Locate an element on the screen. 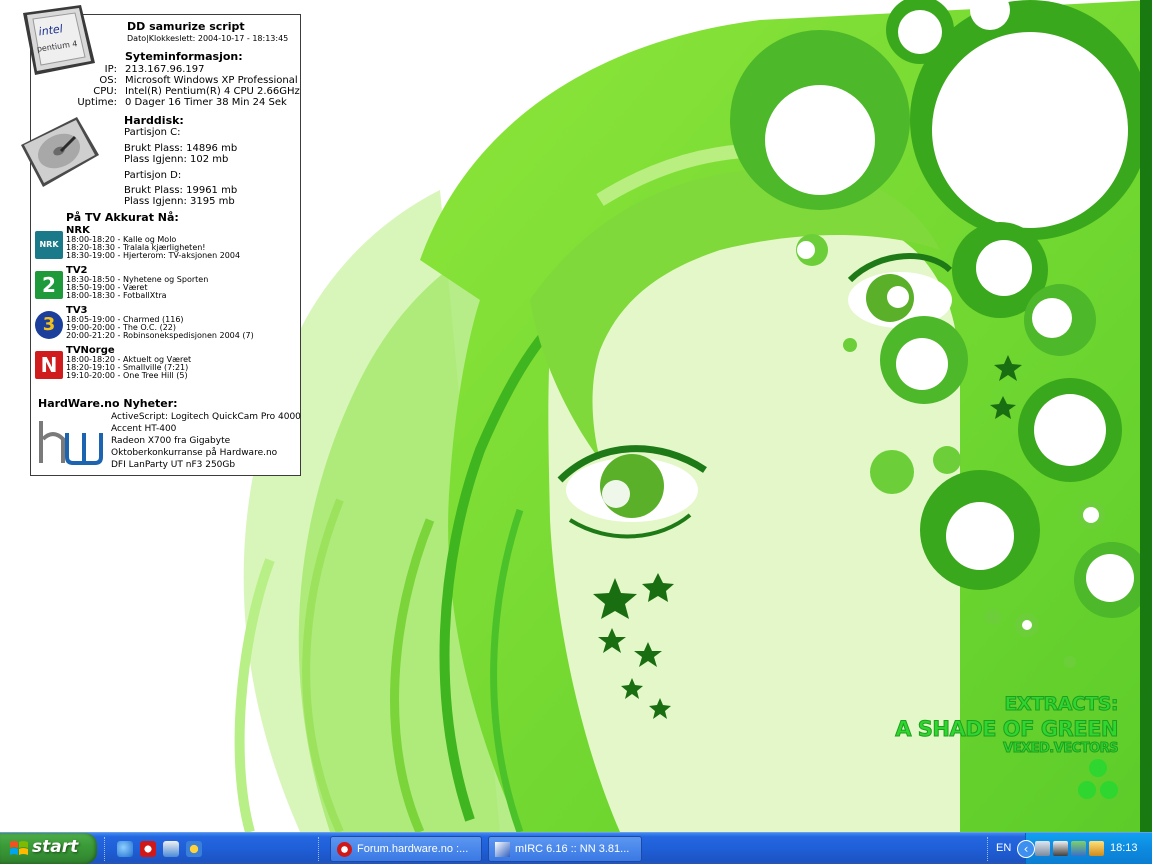 The width and height of the screenshot is (1152, 864). sysinfo-value-cpu: Intel(R) Pentium(R) 4 CPU 2.66GHz is located at coordinates (212, 91).